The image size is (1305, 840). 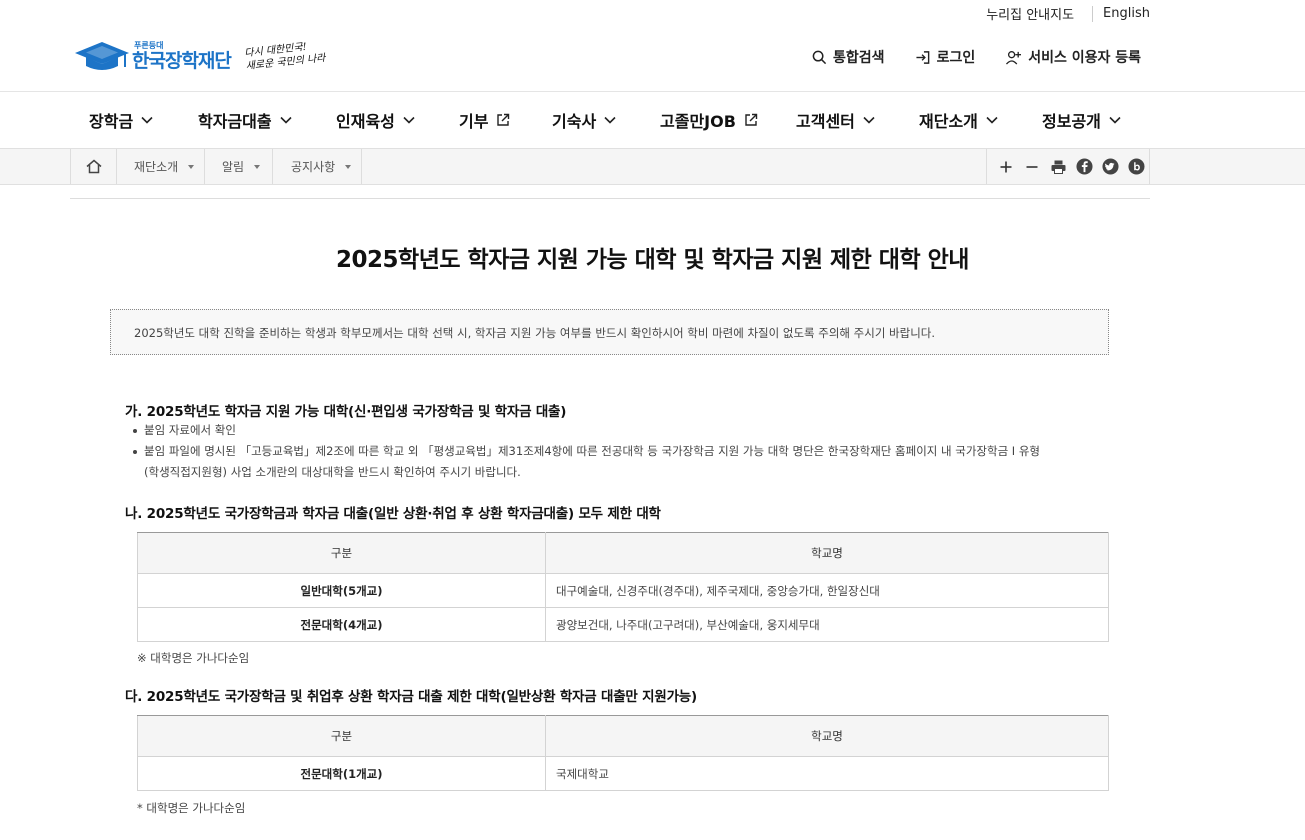 What do you see at coordinates (182, 60) in the screenshot?
I see `org-name: 한국장학재단` at bounding box center [182, 60].